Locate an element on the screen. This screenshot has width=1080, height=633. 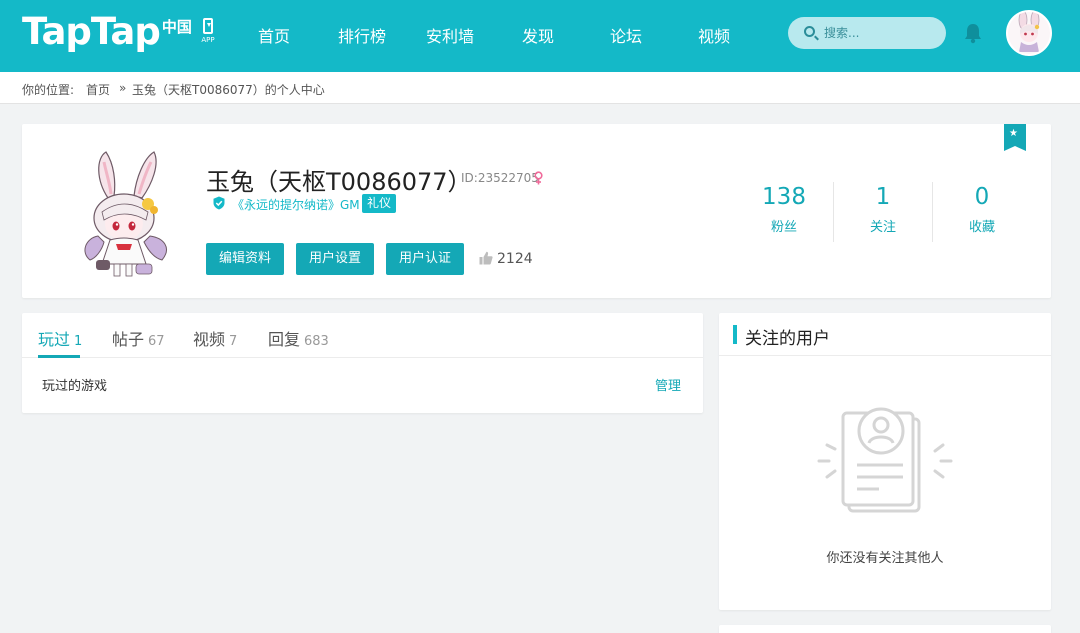
phone-download-icon is located at coordinates (208, 26).